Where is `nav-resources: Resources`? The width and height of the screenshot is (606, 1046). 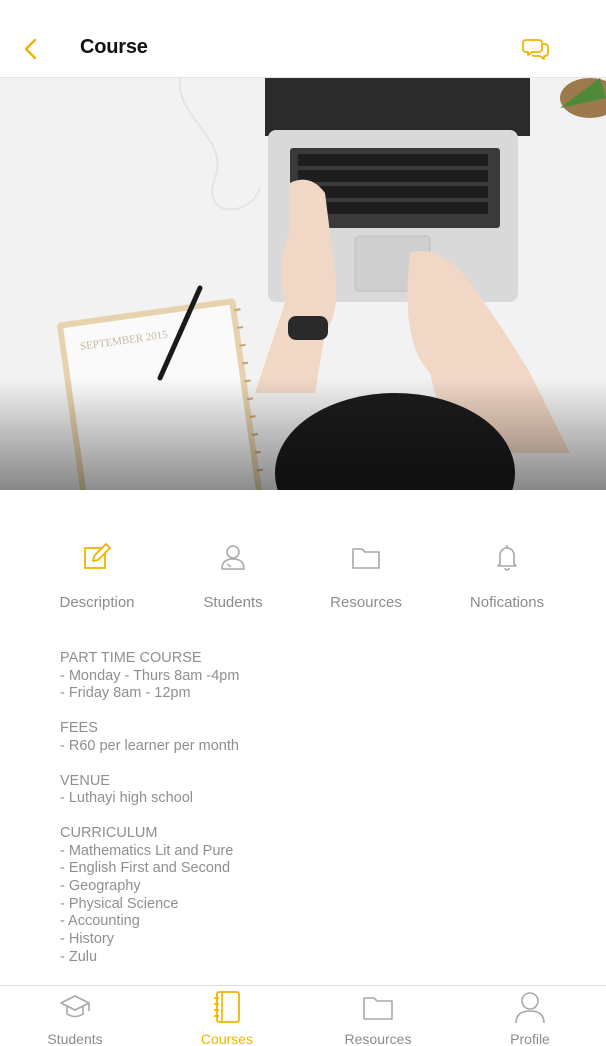
nav-resources: Resources is located at coordinates (378, 1018).